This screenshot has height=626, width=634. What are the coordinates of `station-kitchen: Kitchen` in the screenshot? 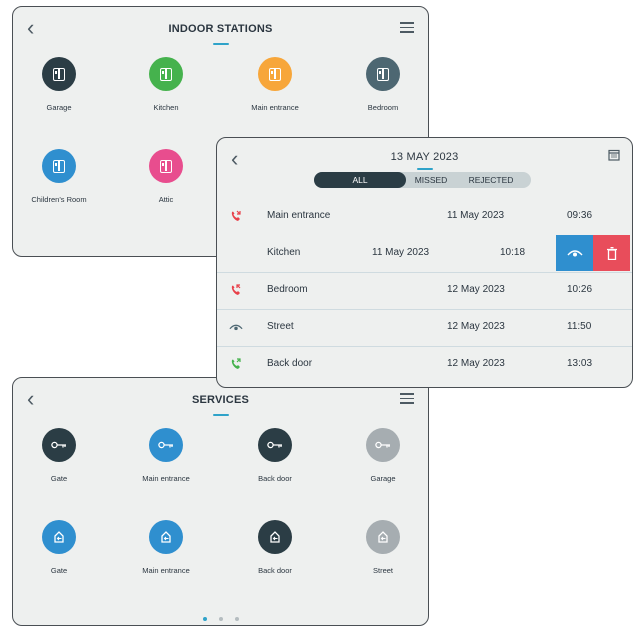 It's located at (166, 84).